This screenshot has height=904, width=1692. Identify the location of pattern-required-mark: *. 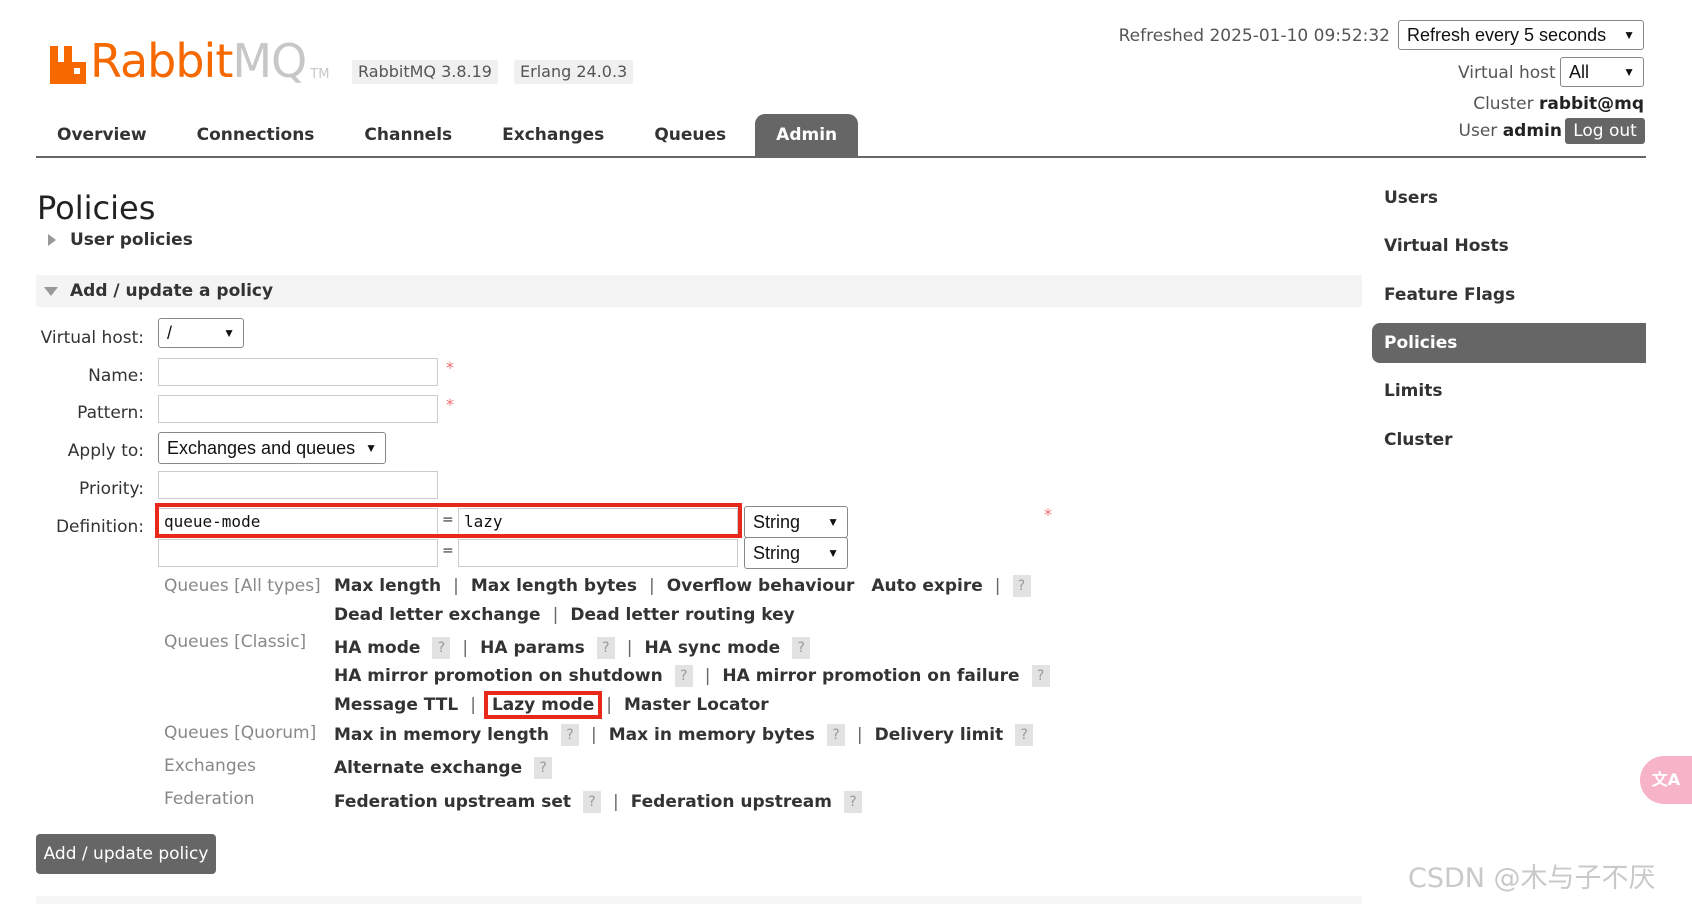
(450, 404).